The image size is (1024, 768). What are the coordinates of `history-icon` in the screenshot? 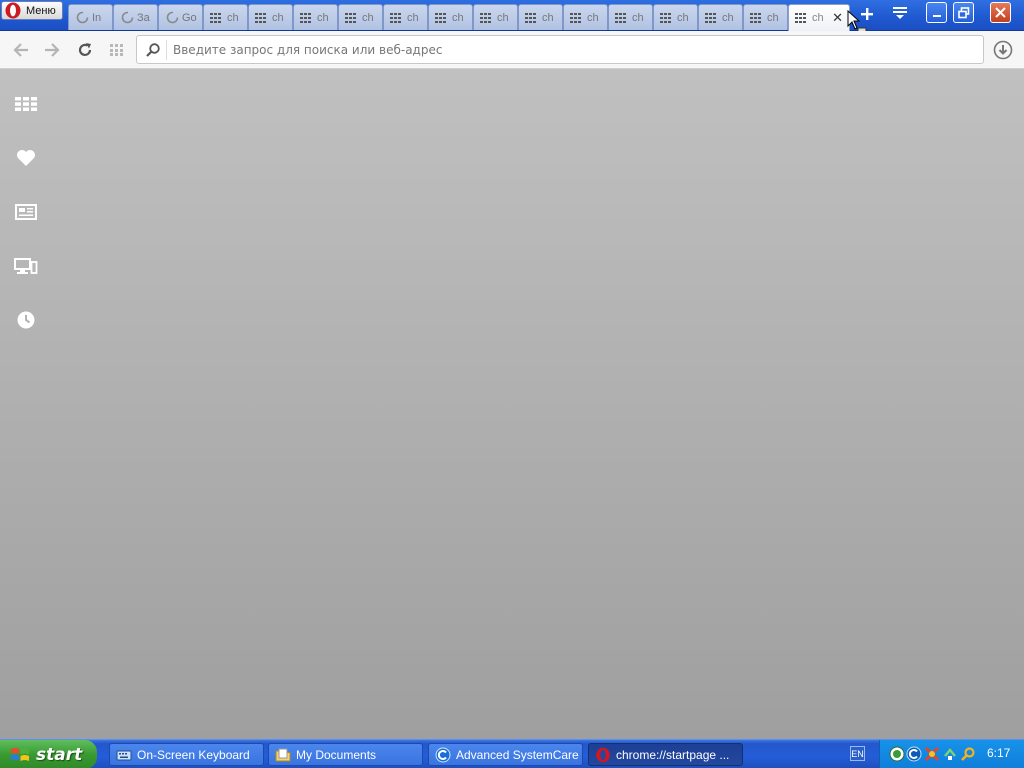 It's located at (26, 320).